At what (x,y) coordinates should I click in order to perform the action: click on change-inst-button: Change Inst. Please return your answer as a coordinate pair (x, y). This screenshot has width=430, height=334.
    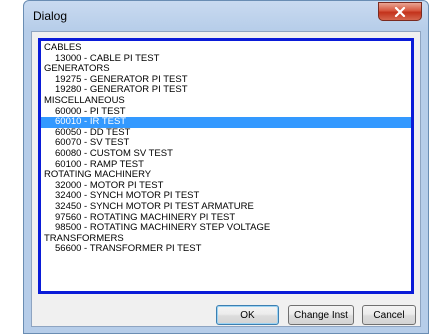
    Looking at the image, I should click on (321, 315).